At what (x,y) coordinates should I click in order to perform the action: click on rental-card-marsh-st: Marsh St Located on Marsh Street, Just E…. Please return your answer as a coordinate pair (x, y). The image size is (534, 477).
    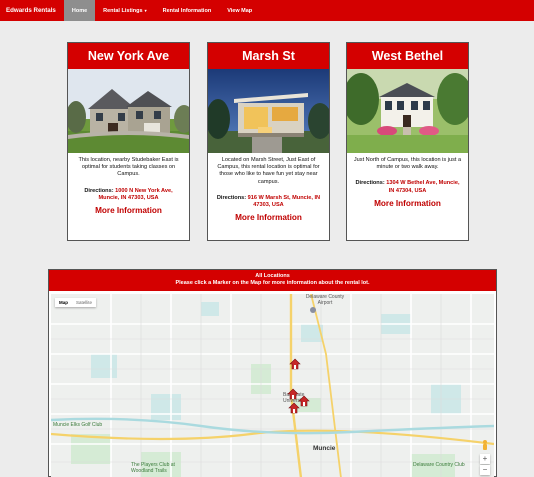
    Looking at the image, I should click on (268, 141).